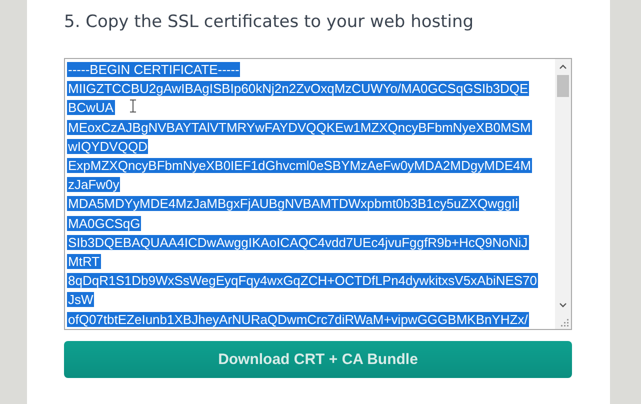 The image size is (641, 404). Describe the element at coordinates (563, 86) in the screenshot. I see `scroll-thumb` at that location.